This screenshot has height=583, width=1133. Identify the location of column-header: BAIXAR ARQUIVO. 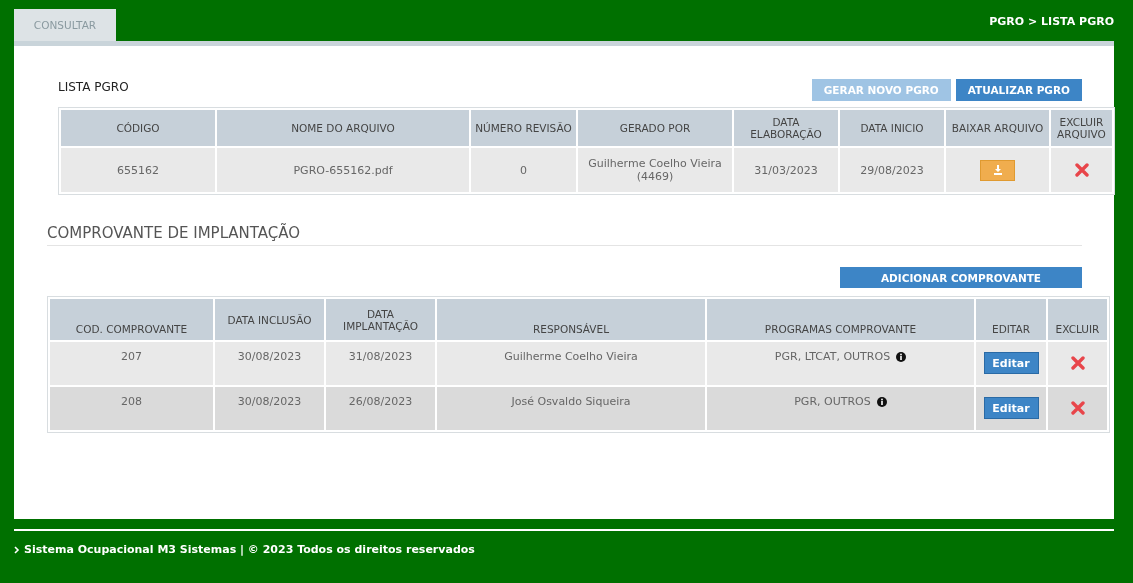
(997, 128).